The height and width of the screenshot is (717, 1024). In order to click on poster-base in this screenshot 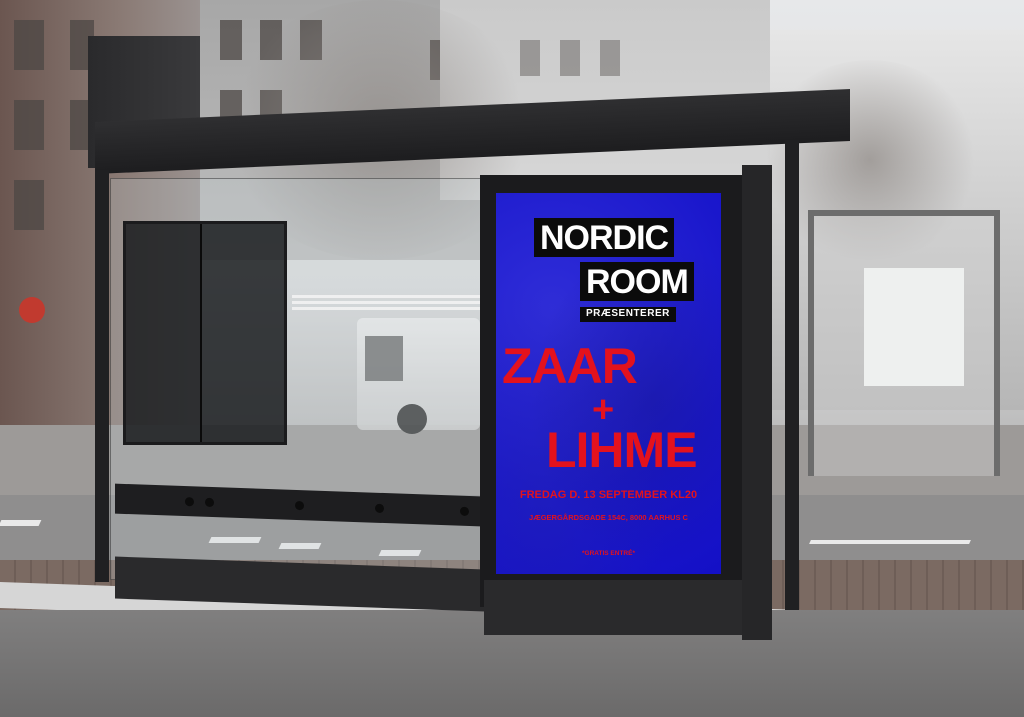, I will do `click(613, 607)`.